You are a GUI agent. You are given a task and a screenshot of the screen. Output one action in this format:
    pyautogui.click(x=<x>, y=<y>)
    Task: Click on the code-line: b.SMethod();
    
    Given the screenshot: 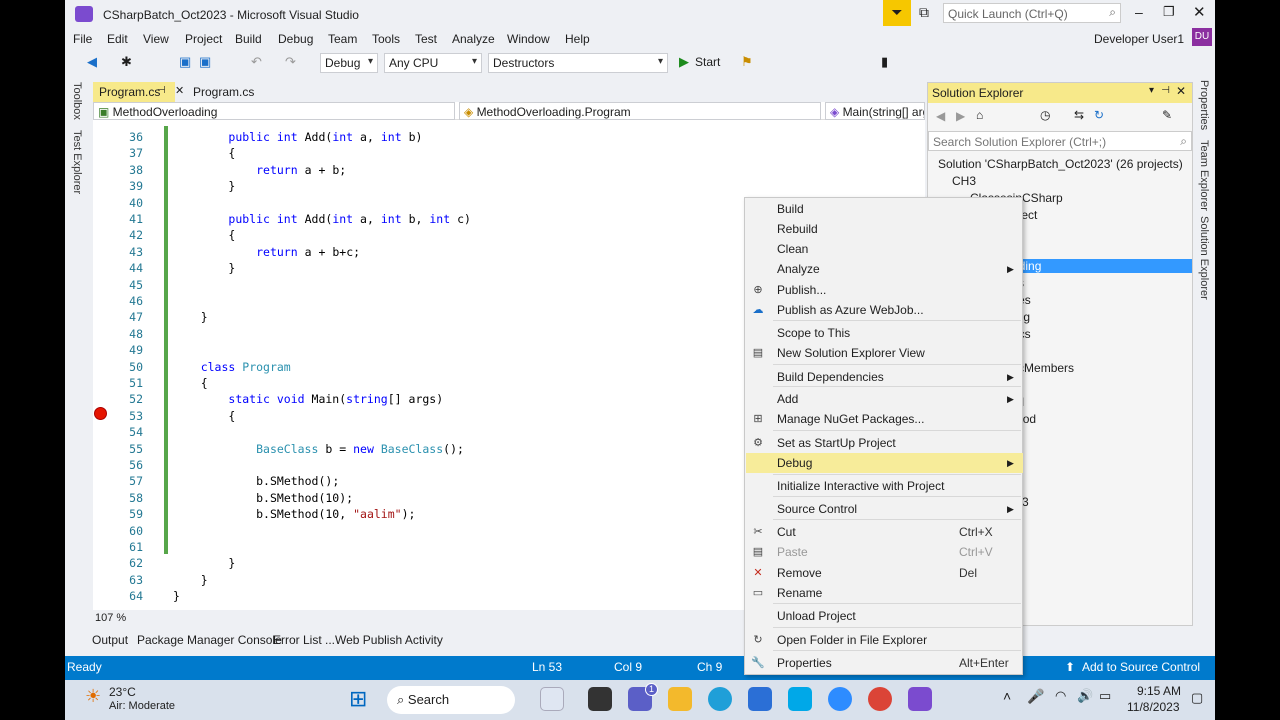 What is the action you would take?
    pyautogui.click(x=256, y=481)
    